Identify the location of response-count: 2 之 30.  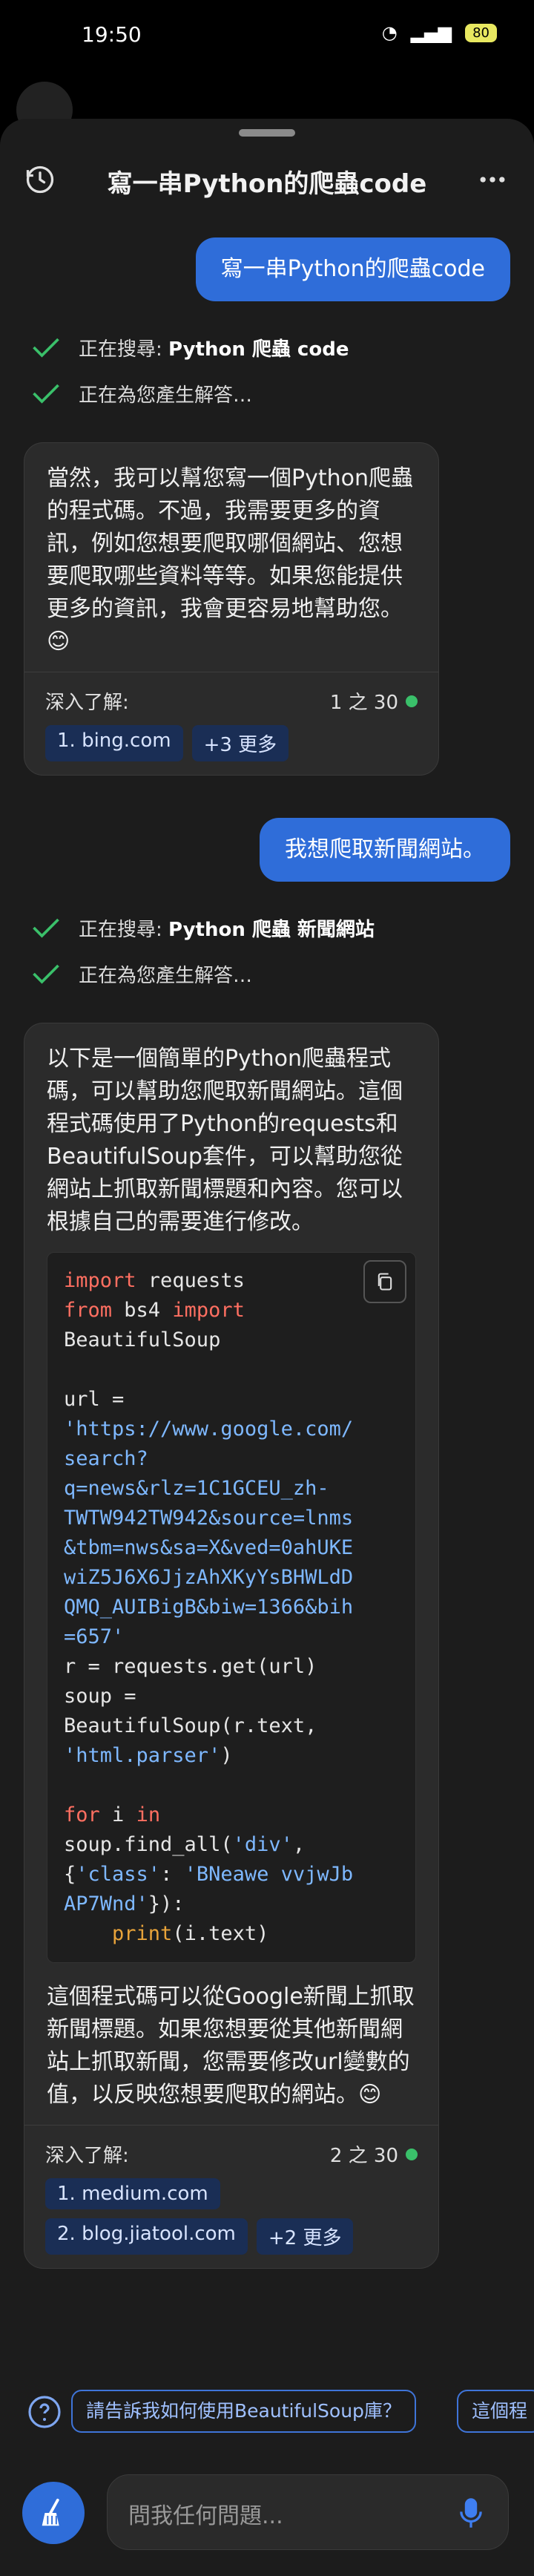
(374, 2154).